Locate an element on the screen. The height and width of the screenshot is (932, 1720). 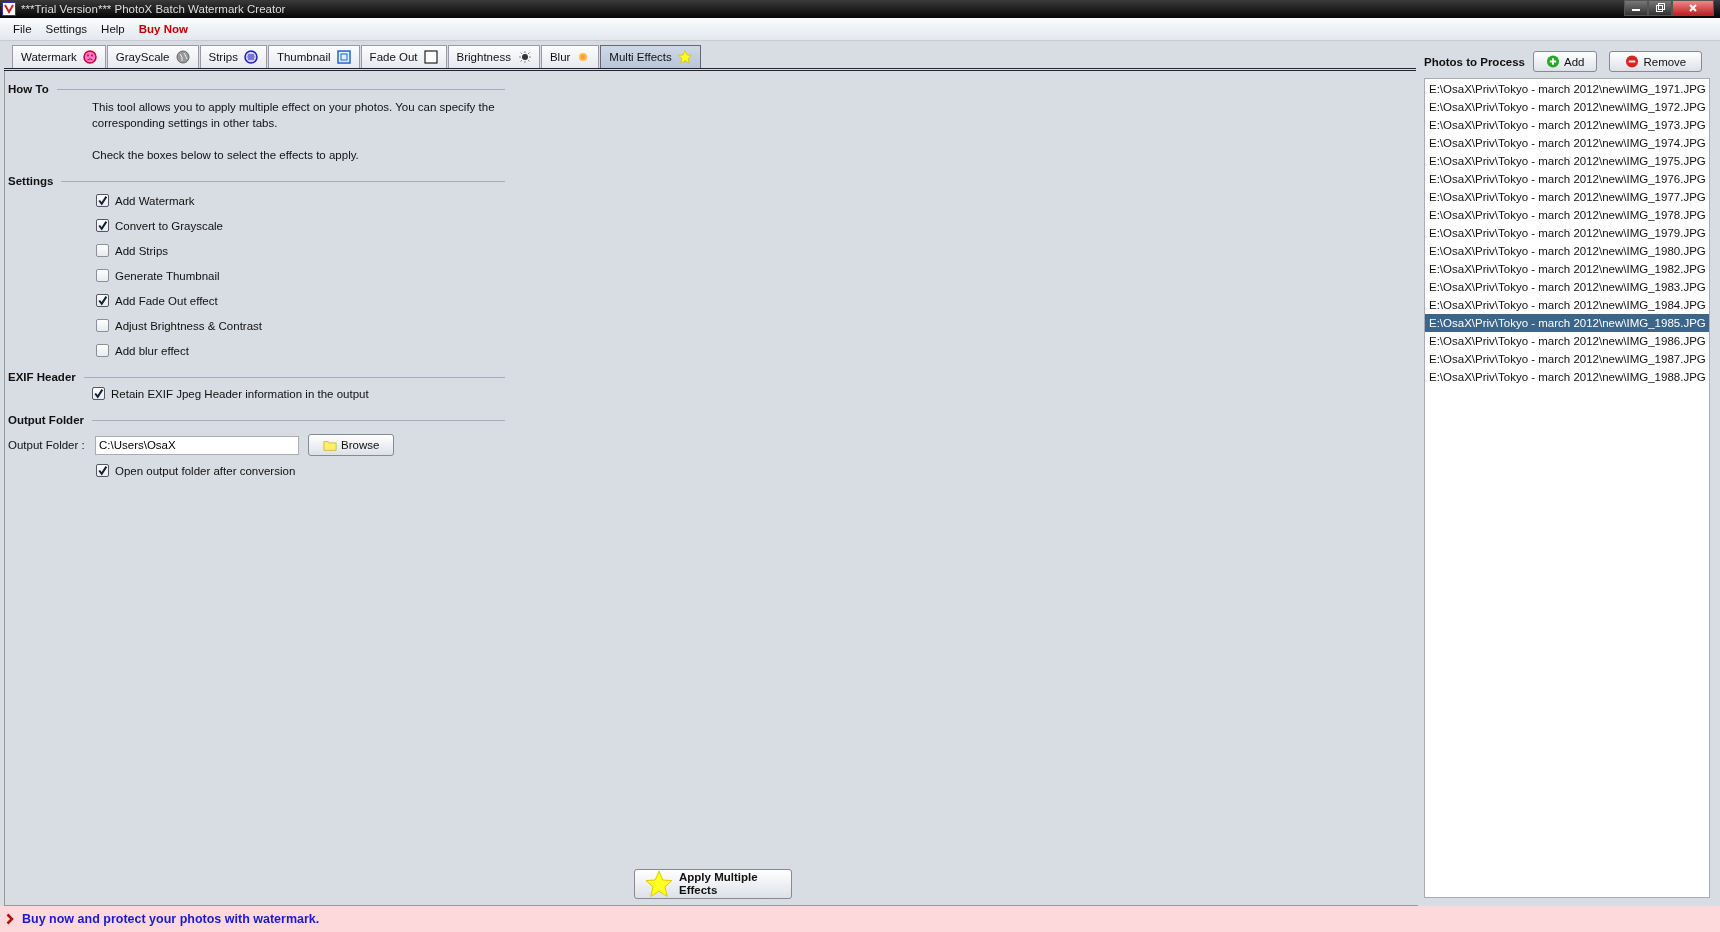
tab: Multi Effects is located at coordinates (650, 56).